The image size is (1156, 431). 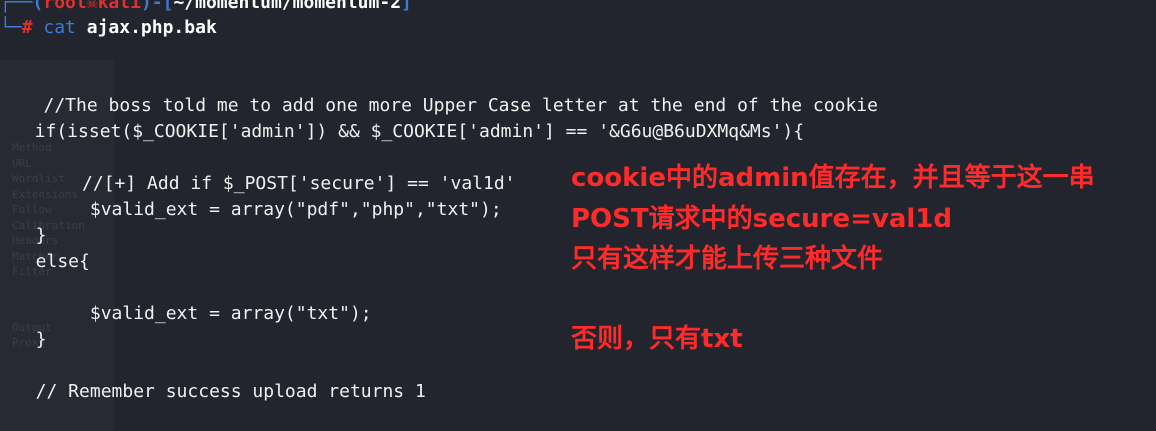 I want to click on prompt-header: ┌──(root☠kali)-[~/momentum/momentum-2], so click(x=206, y=6).